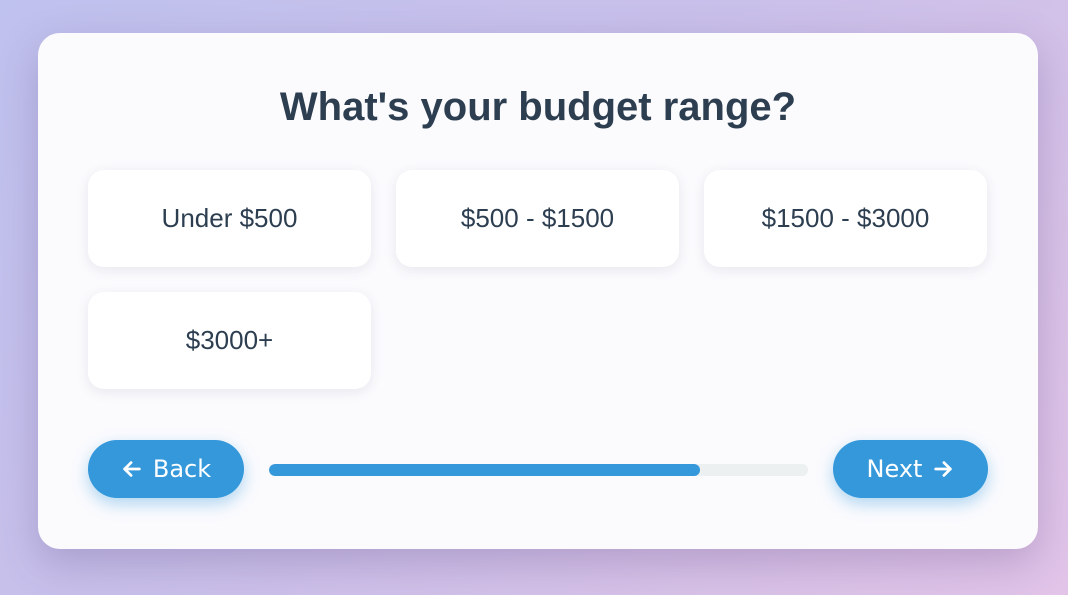 This screenshot has height=595, width=1068. Describe the element at coordinates (137, 469) in the screenshot. I see `arrow-left-icon` at that location.